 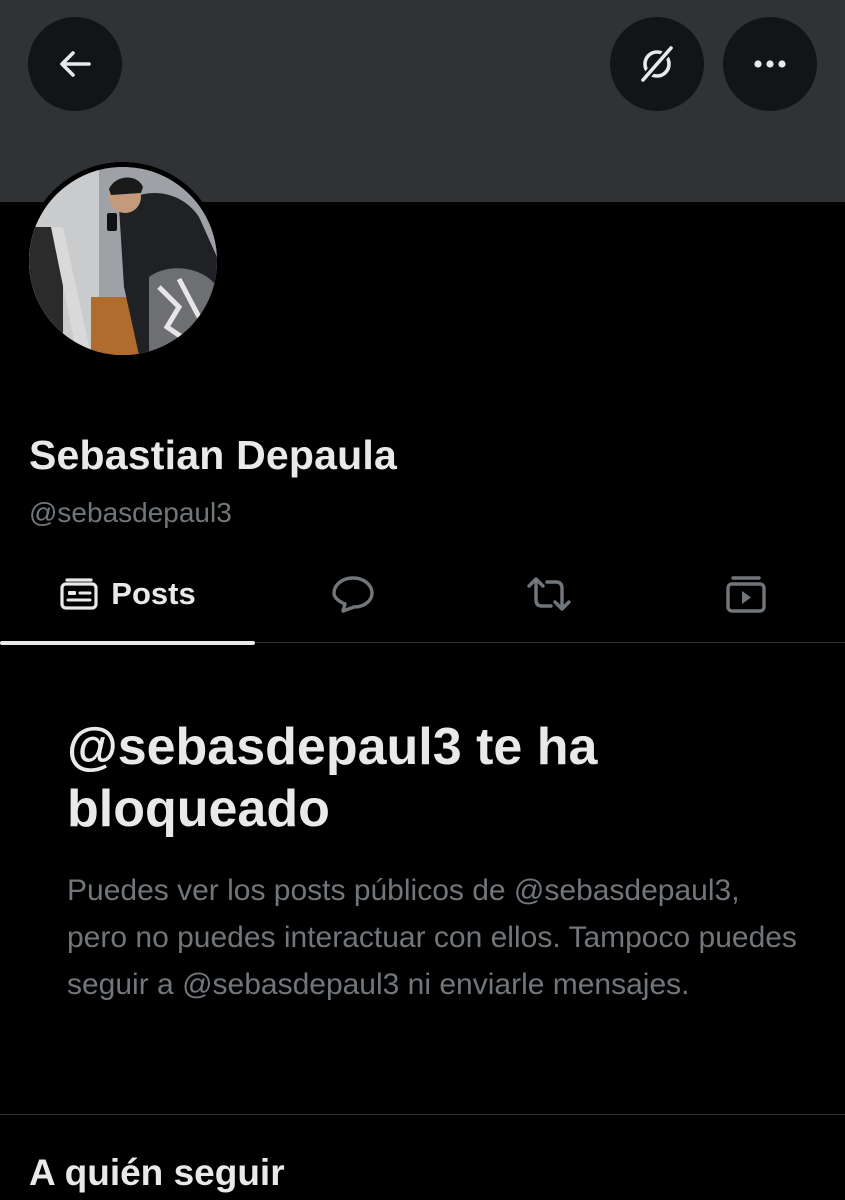 I want to click on who-to-follow-heading: A quién seguir, so click(x=157, y=1172).